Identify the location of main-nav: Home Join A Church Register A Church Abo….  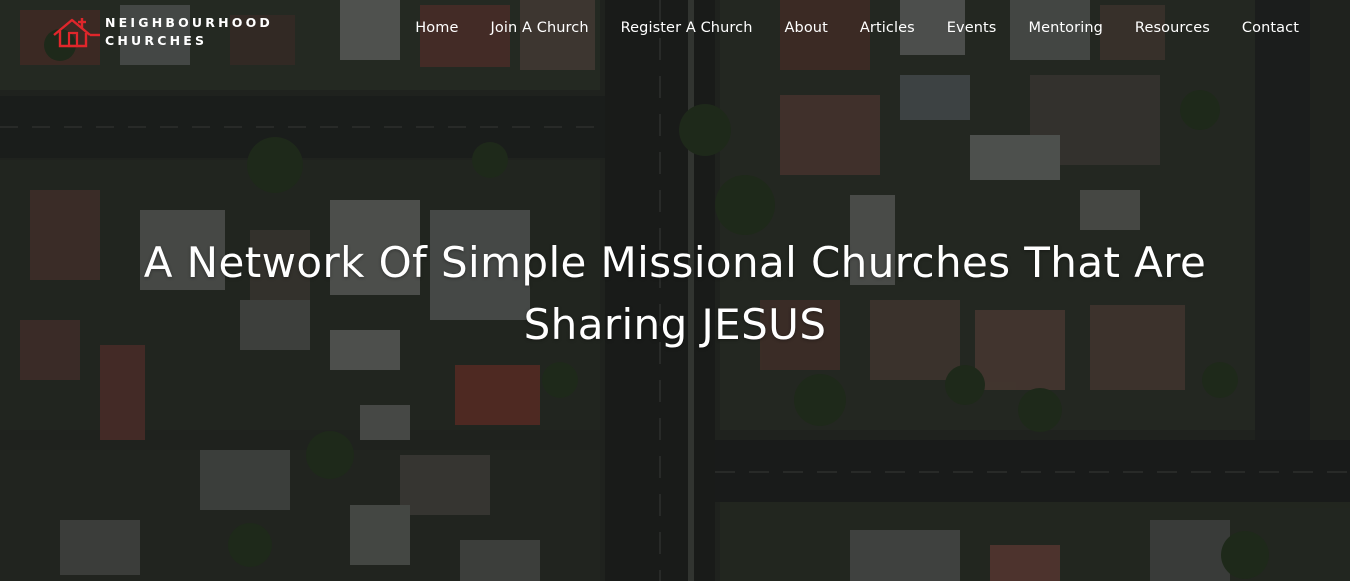
(857, 28).